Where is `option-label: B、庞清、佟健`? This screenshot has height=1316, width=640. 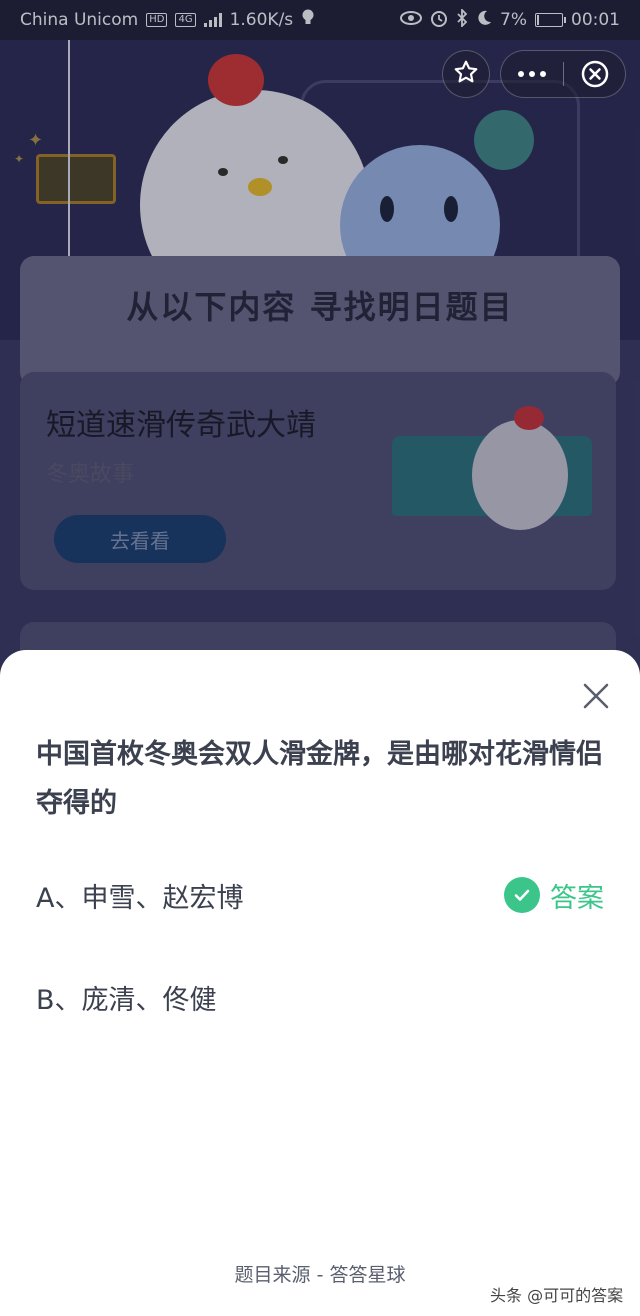
option-label: B、庞清、佟健 is located at coordinates (126, 1000).